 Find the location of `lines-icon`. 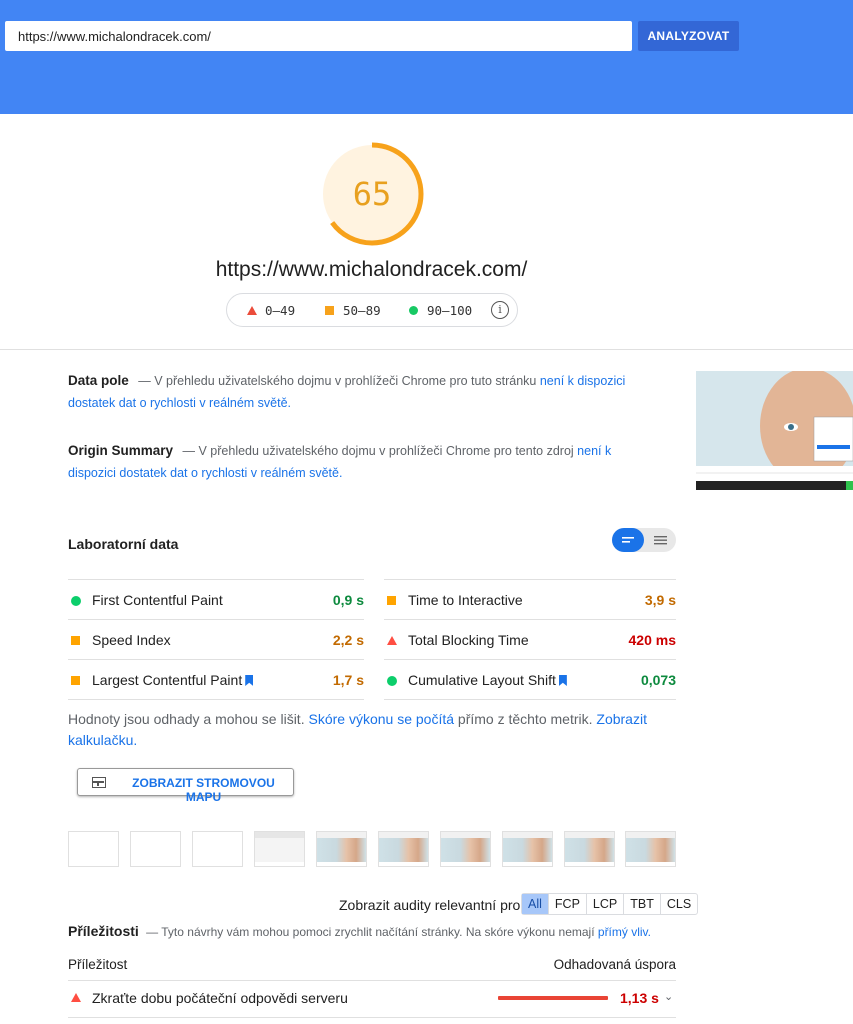

lines-icon is located at coordinates (628, 540).